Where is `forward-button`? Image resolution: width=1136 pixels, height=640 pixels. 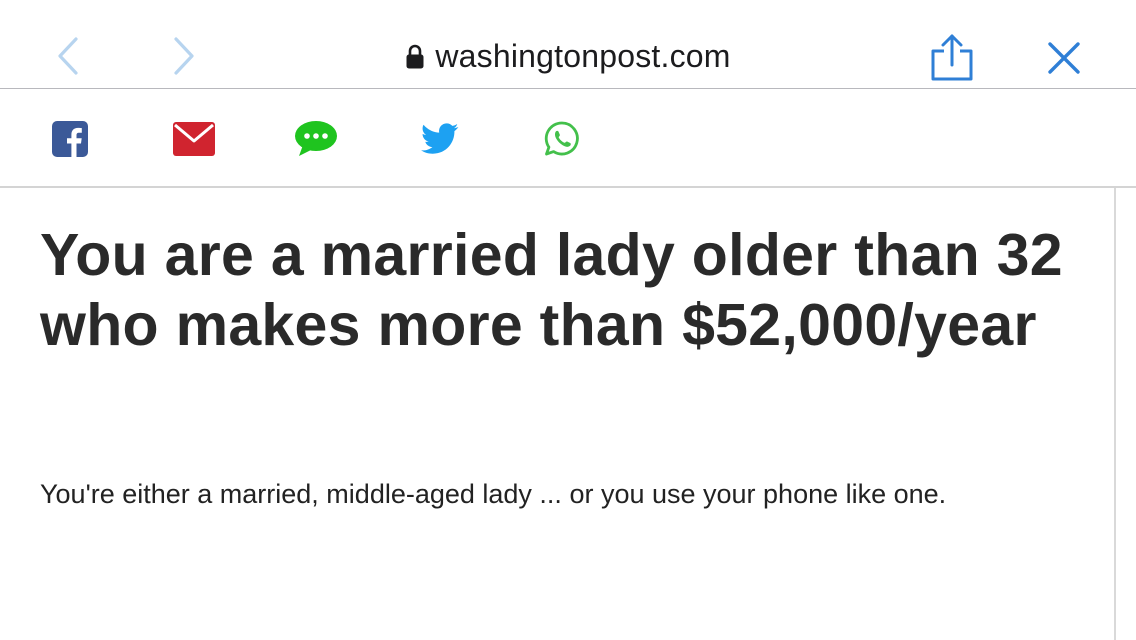
forward-button is located at coordinates (184, 56).